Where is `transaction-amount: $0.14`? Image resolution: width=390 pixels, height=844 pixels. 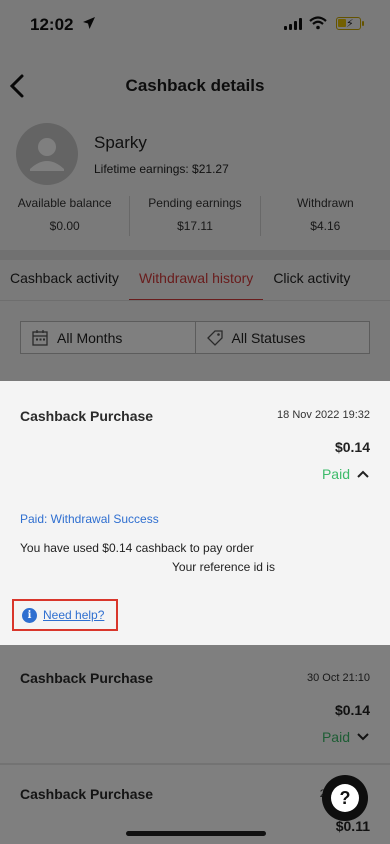 transaction-amount: $0.14 is located at coordinates (352, 447).